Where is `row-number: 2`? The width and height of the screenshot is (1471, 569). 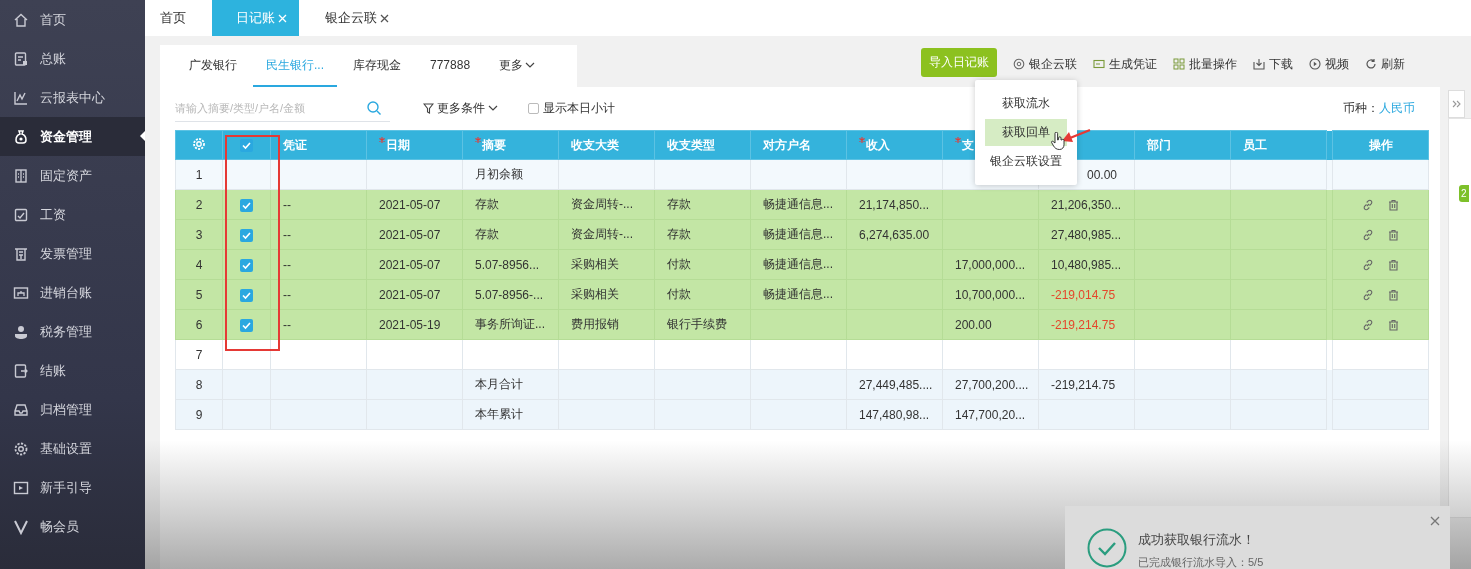
row-number: 2 is located at coordinates (199, 204).